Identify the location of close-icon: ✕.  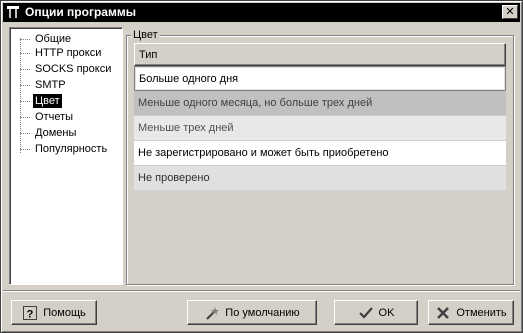
(510, 11).